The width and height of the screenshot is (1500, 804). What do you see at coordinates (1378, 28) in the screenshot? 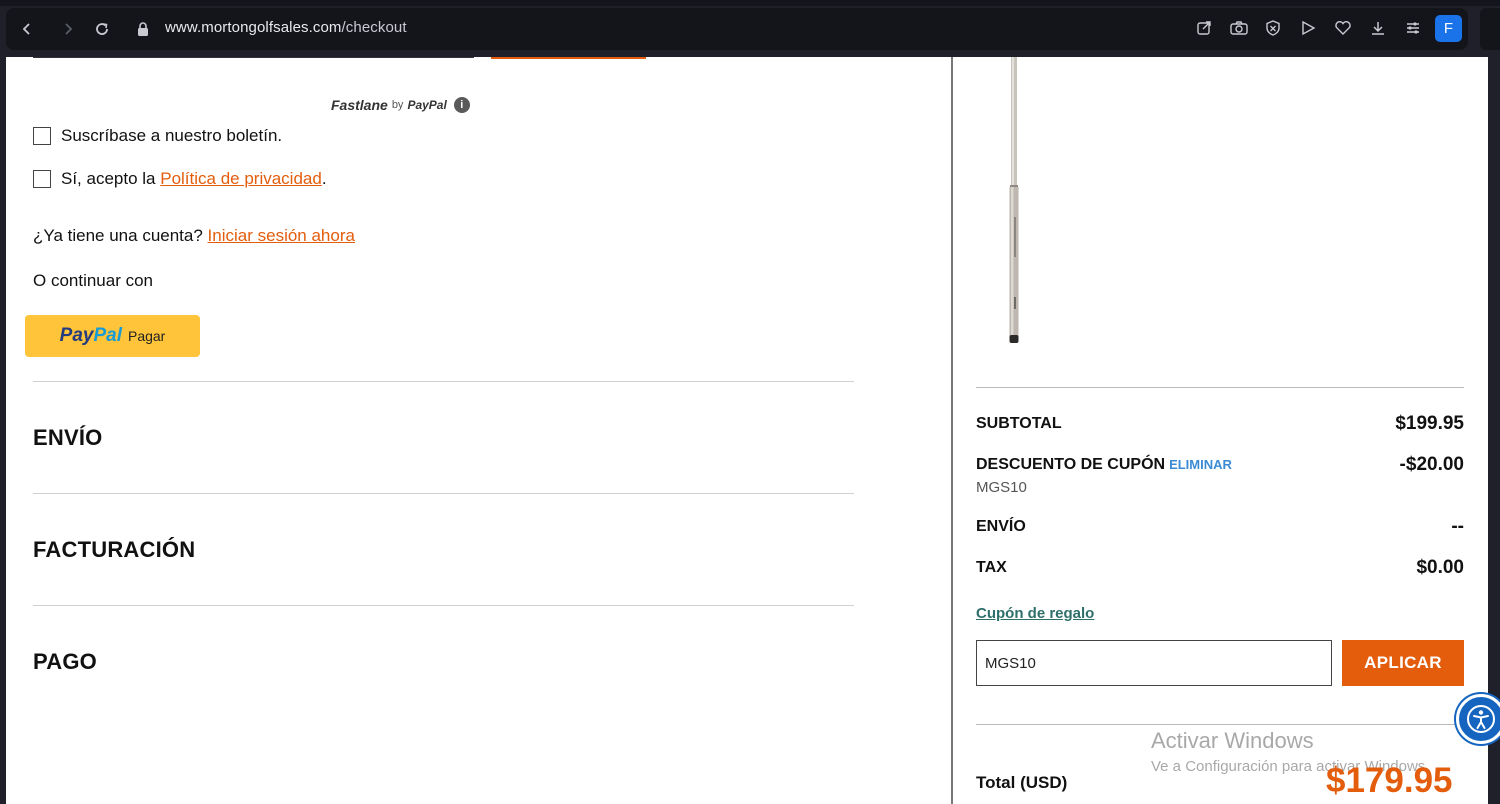
I see `download-icon` at bounding box center [1378, 28].